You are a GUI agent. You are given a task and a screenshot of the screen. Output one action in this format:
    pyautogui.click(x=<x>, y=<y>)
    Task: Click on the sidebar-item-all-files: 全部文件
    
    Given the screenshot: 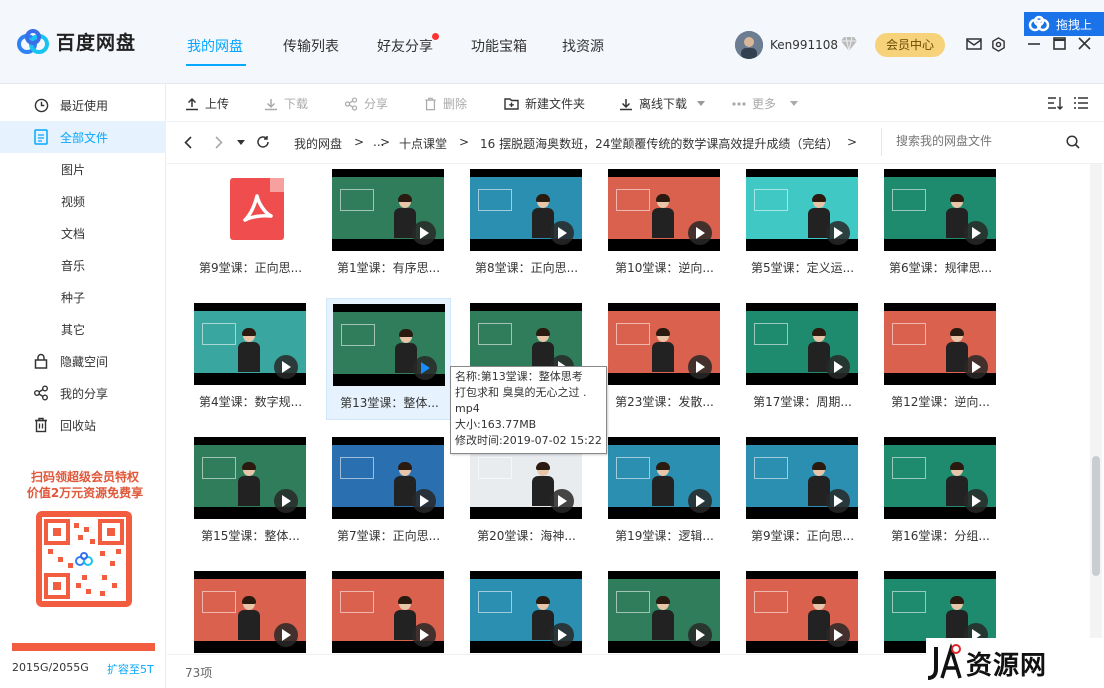 What is the action you would take?
    pyautogui.click(x=83, y=137)
    